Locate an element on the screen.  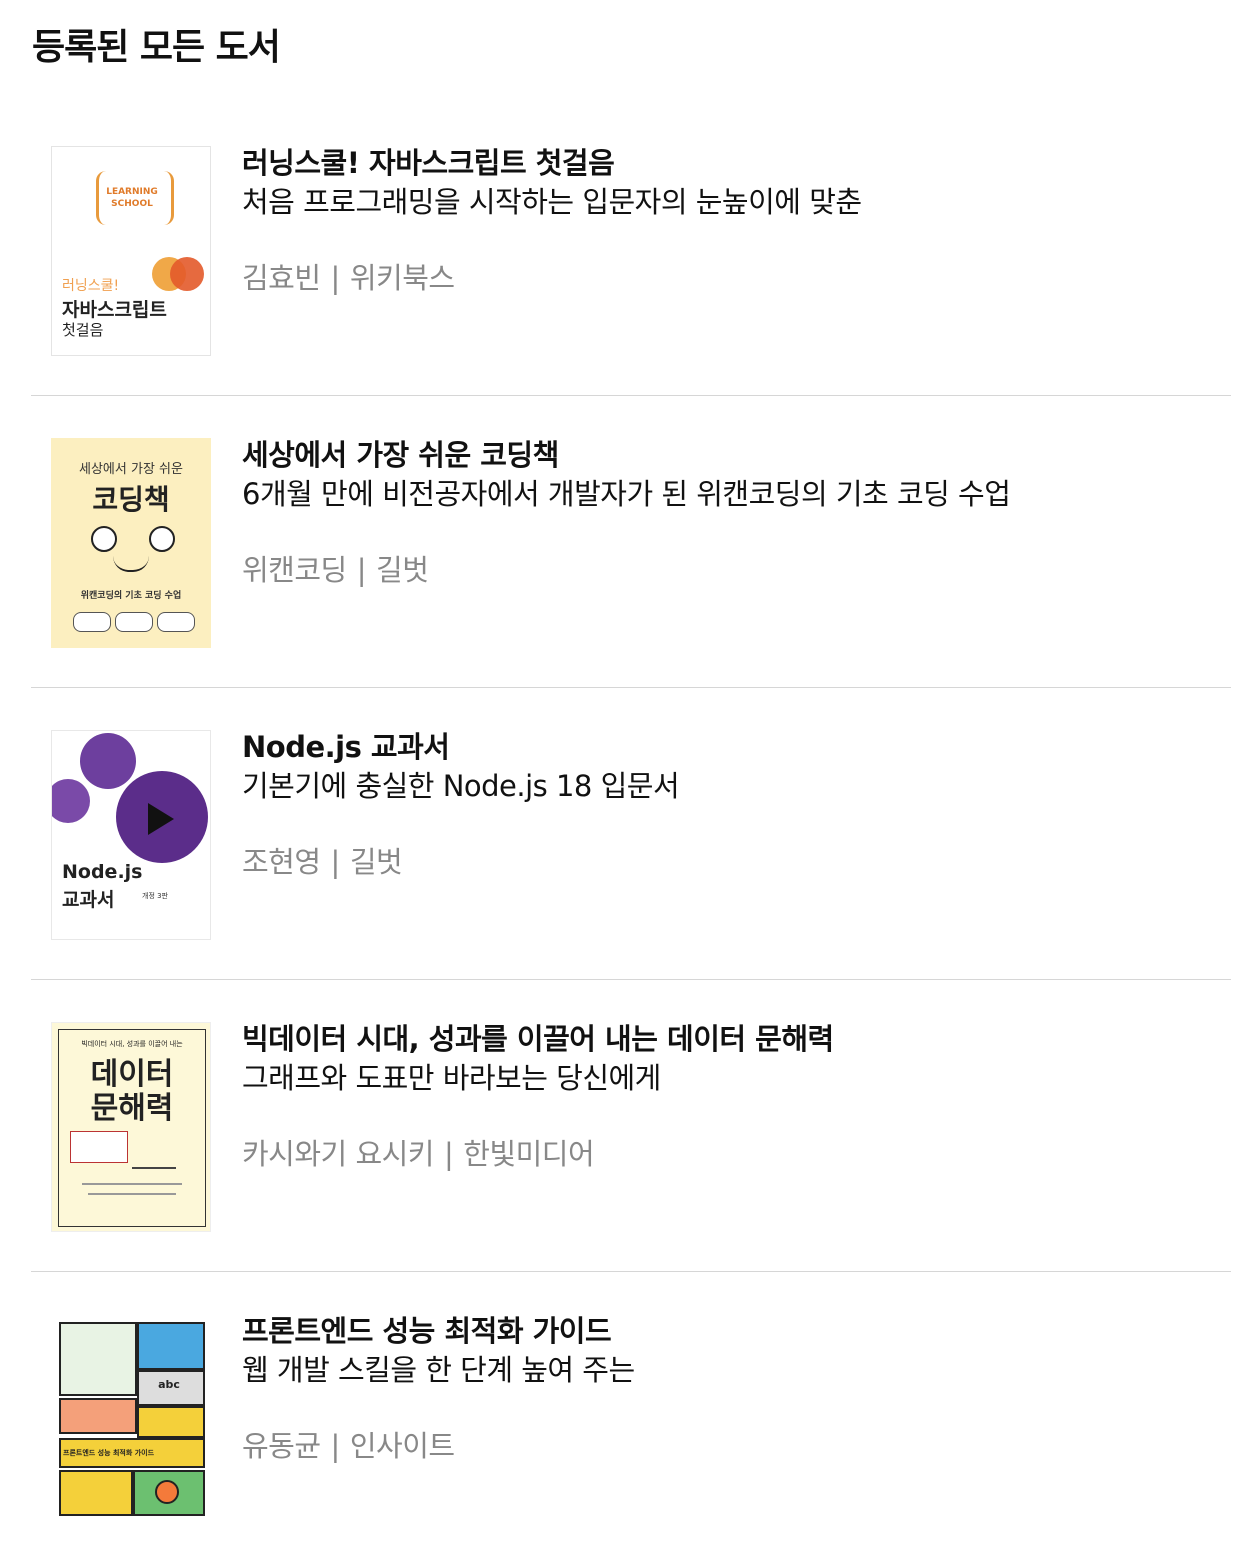
cover-text: Node.js is located at coordinates (102, 872).